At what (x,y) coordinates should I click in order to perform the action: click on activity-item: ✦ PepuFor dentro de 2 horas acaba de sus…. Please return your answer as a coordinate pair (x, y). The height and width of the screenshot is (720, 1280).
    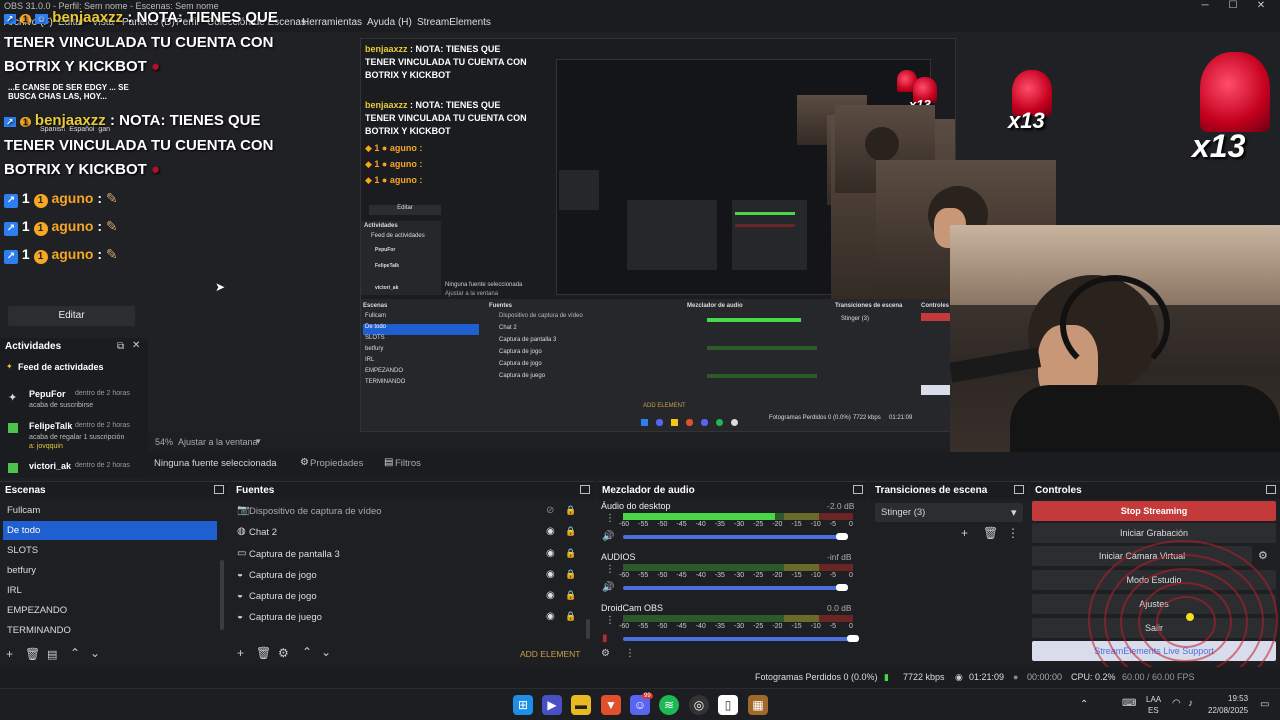
    Looking at the image, I should click on (78, 401).